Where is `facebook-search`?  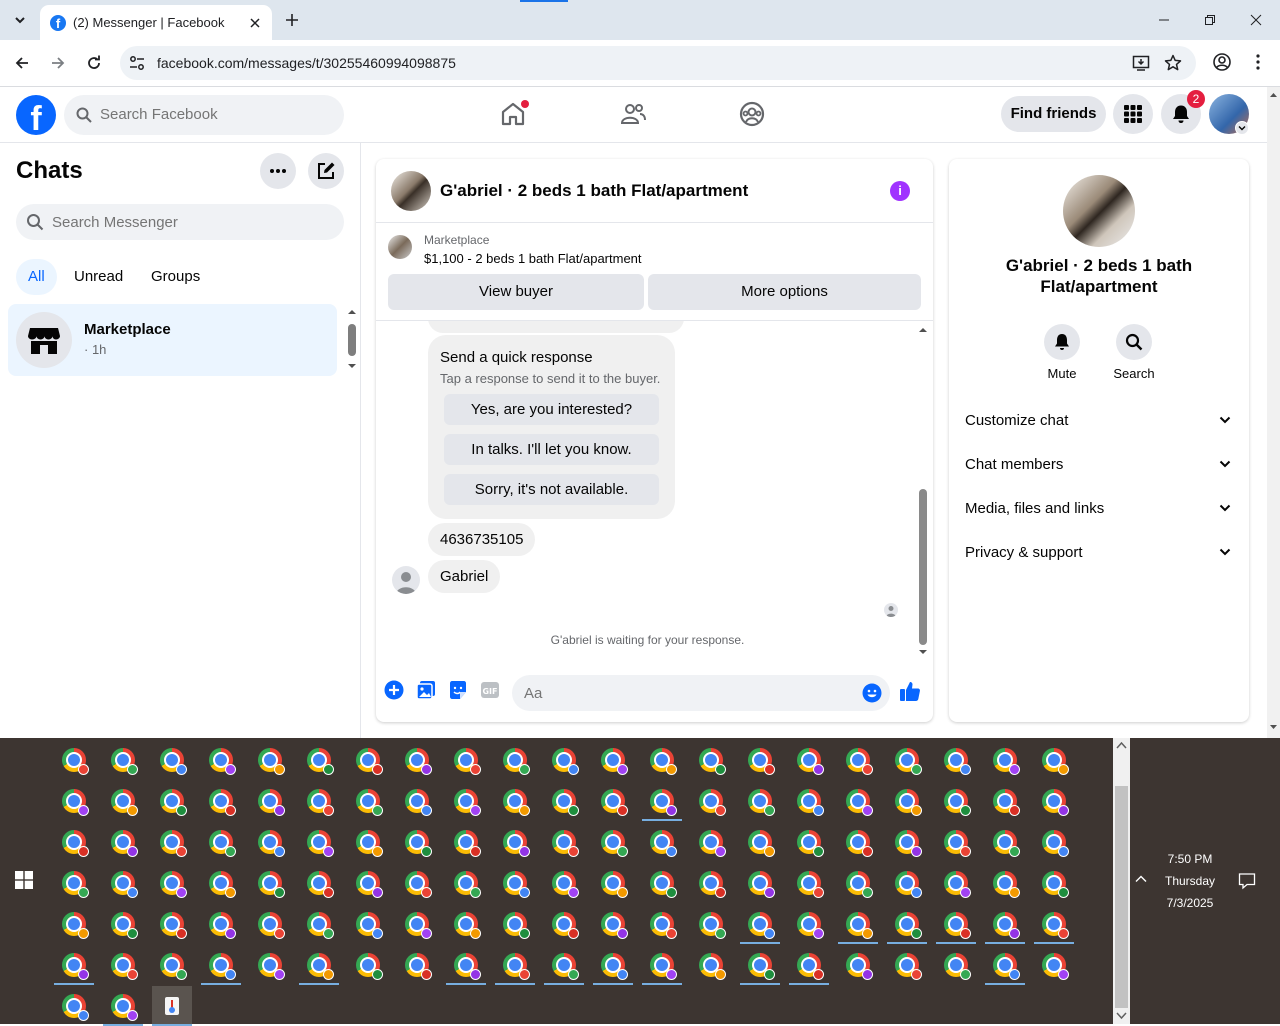 facebook-search is located at coordinates (204, 115).